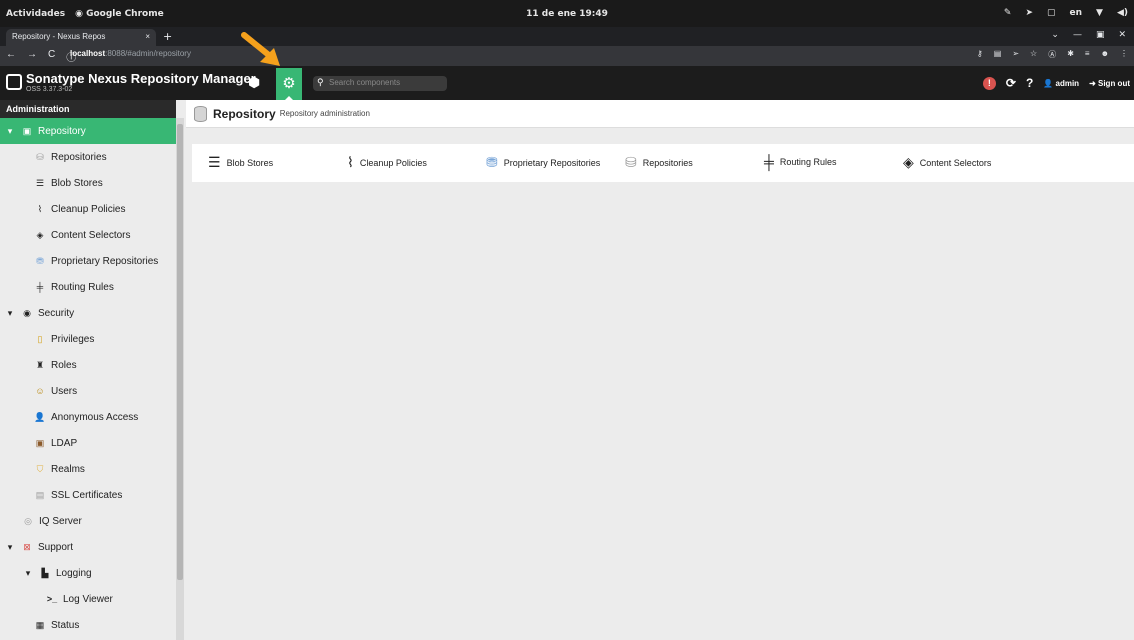 This screenshot has width=1134, height=640. Describe the element at coordinates (1029, 83) in the screenshot. I see `help-icon: ?` at that location.